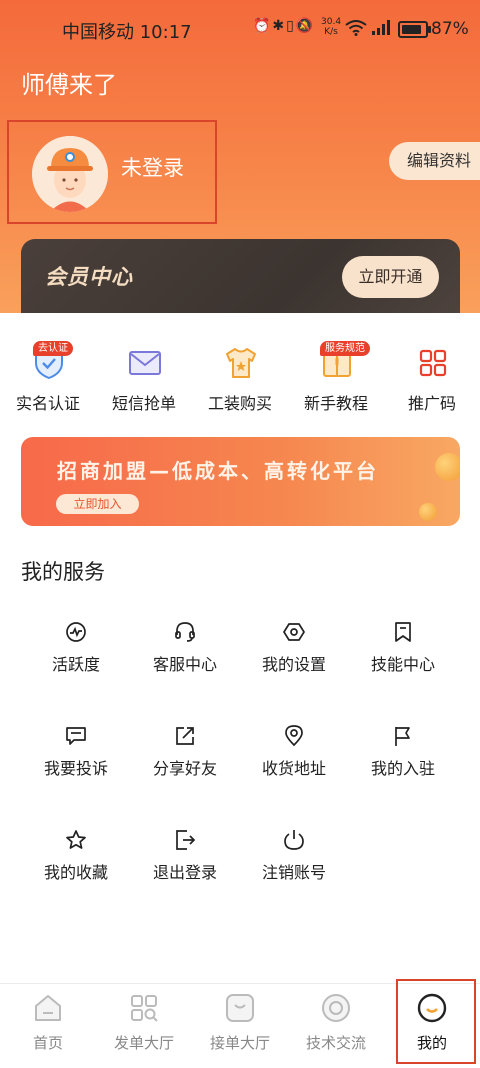 The width and height of the screenshot is (480, 1068). What do you see at coordinates (185, 859) in the screenshot?
I see `service-logout: 退出登录` at bounding box center [185, 859].